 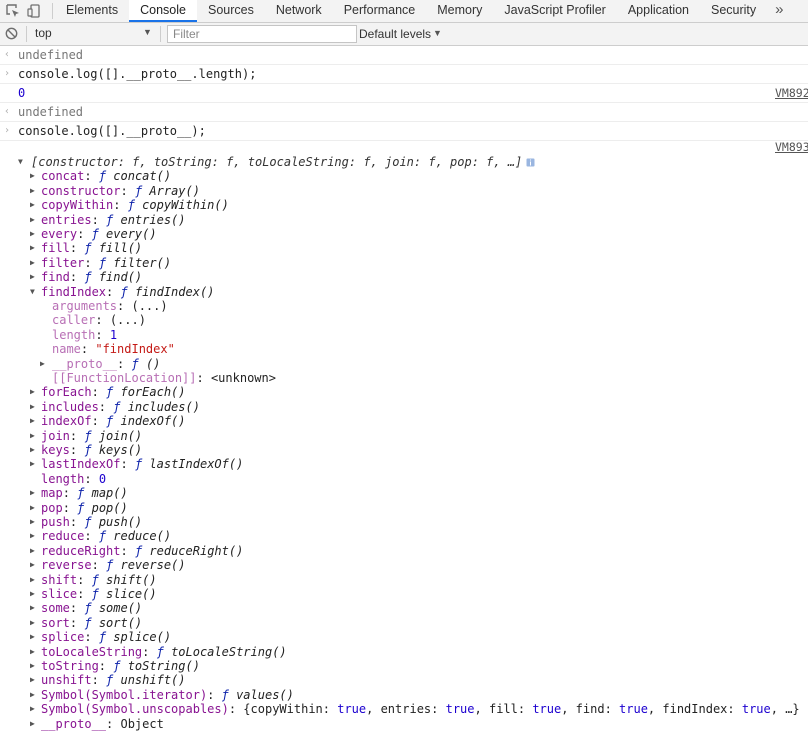 I want to click on tab-console: Console, so click(x=163, y=11).